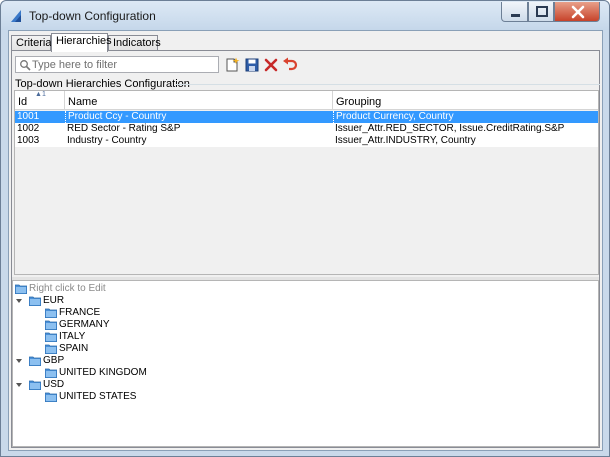  Describe the element at coordinates (388, 84) in the screenshot. I see `group-divider` at that location.